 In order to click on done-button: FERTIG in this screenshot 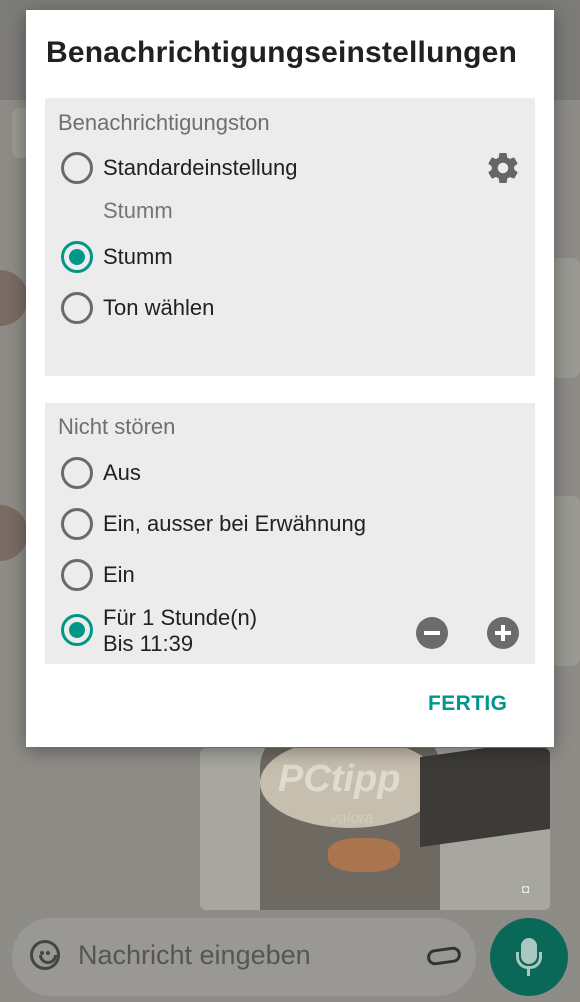, I will do `click(467, 704)`.